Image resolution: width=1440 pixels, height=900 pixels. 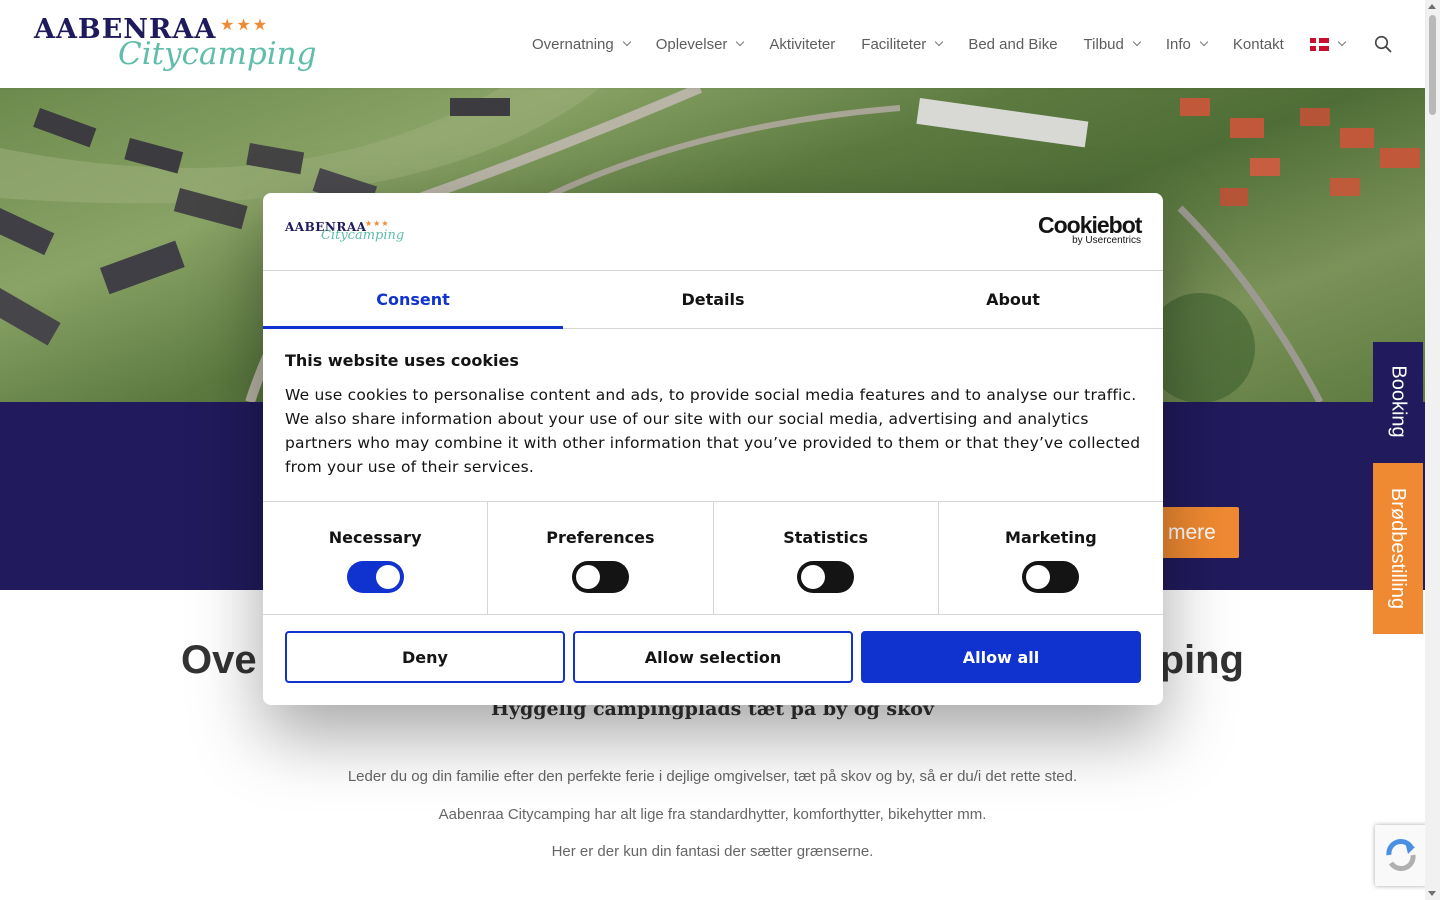 I want to click on statistics-toggle, so click(x=826, y=577).